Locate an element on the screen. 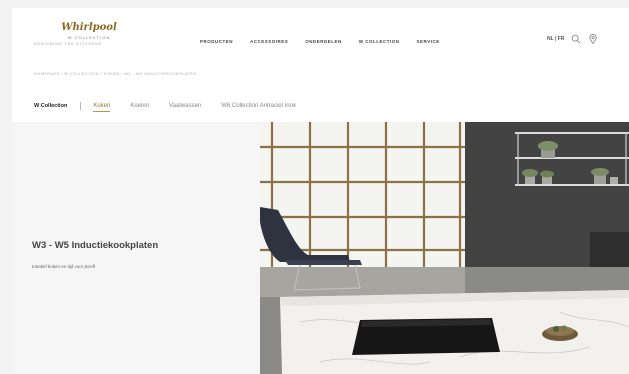  subnav-brand: W Collection is located at coordinates (50, 106).